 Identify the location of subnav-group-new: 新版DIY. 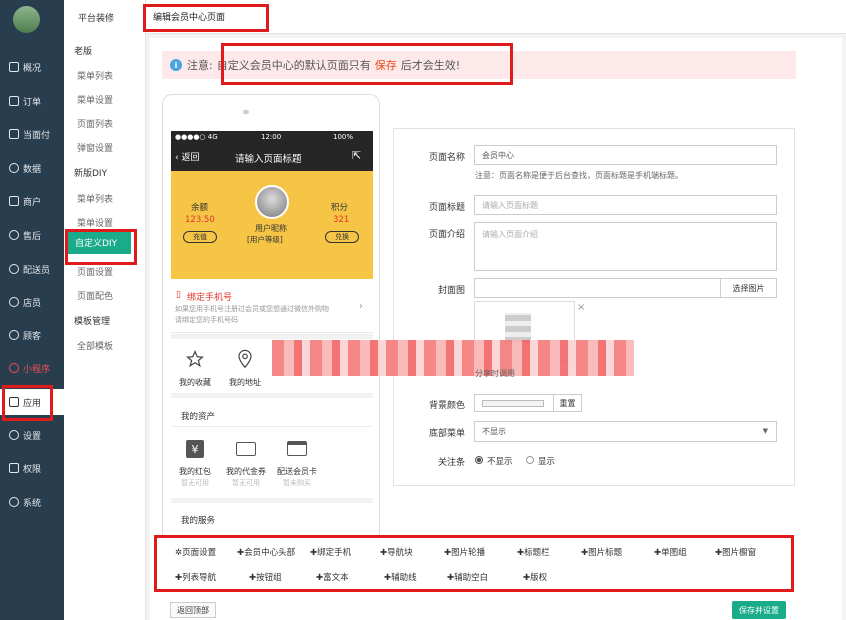
(91, 174).